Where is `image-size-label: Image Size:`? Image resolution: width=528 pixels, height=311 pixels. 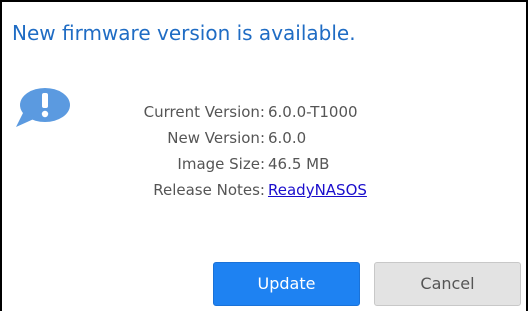
image-size-label: Image Size: is located at coordinates (221, 164).